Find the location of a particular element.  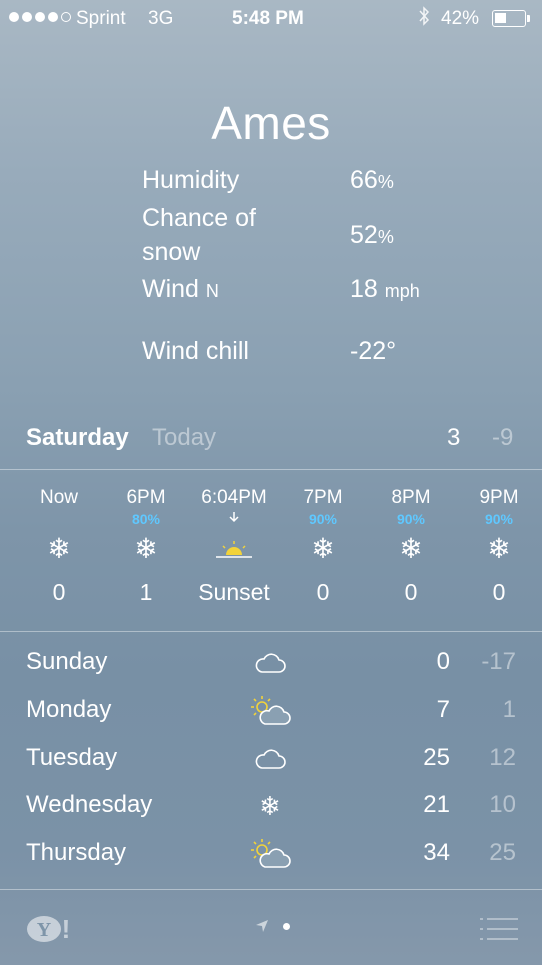

daily-day: Wednesday is located at coordinates (89, 804).